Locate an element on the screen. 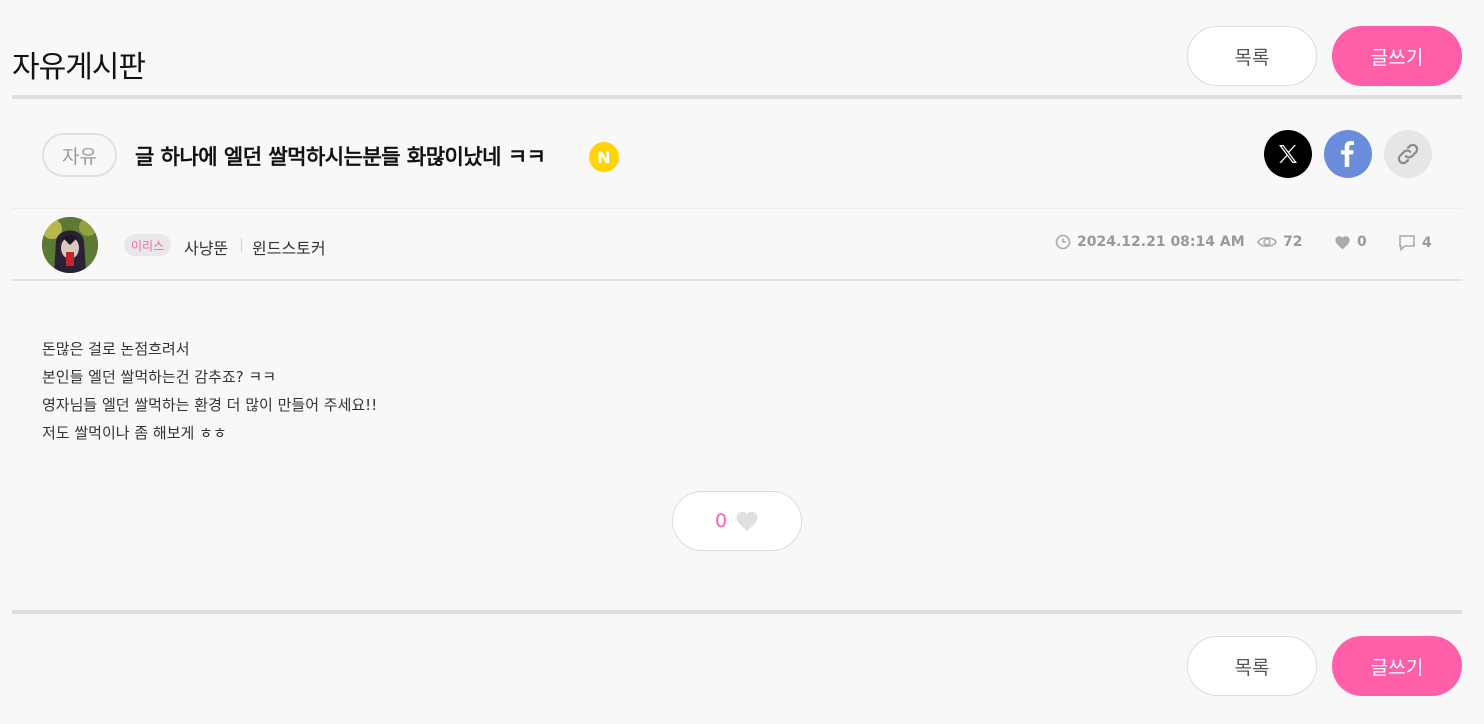 The image size is (1484, 724). facebook-icon is located at coordinates (1347, 154).